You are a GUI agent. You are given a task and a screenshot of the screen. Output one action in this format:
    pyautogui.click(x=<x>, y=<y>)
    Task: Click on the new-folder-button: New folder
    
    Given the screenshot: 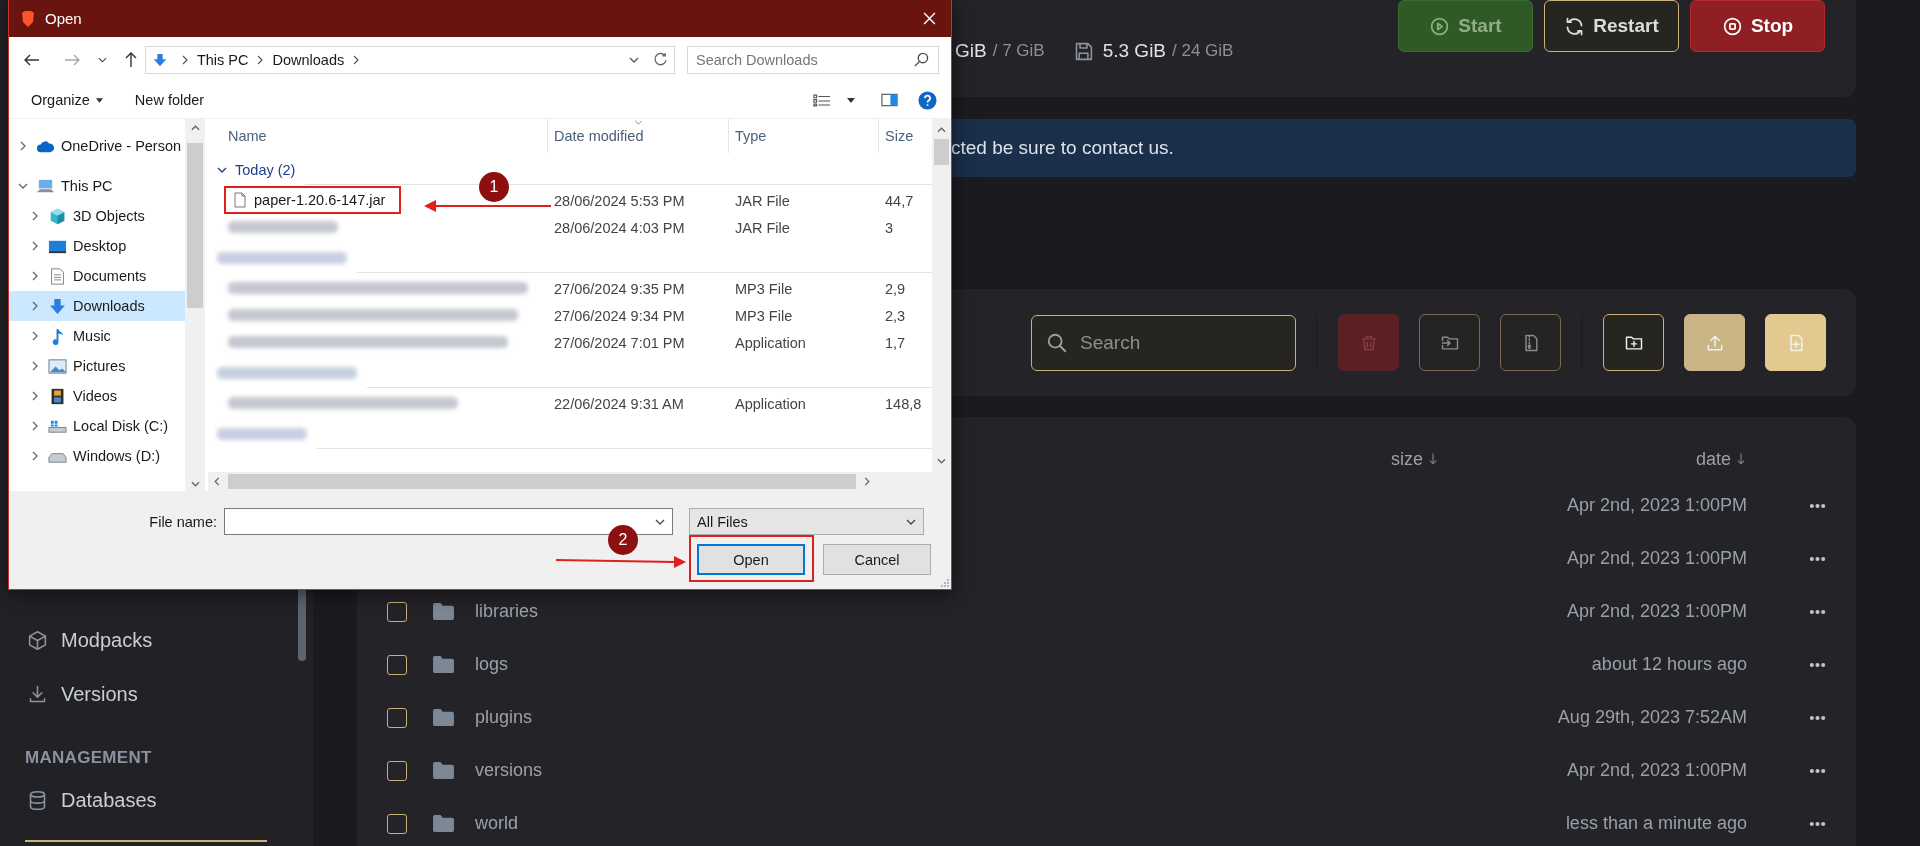 What is the action you would take?
    pyautogui.click(x=169, y=100)
    